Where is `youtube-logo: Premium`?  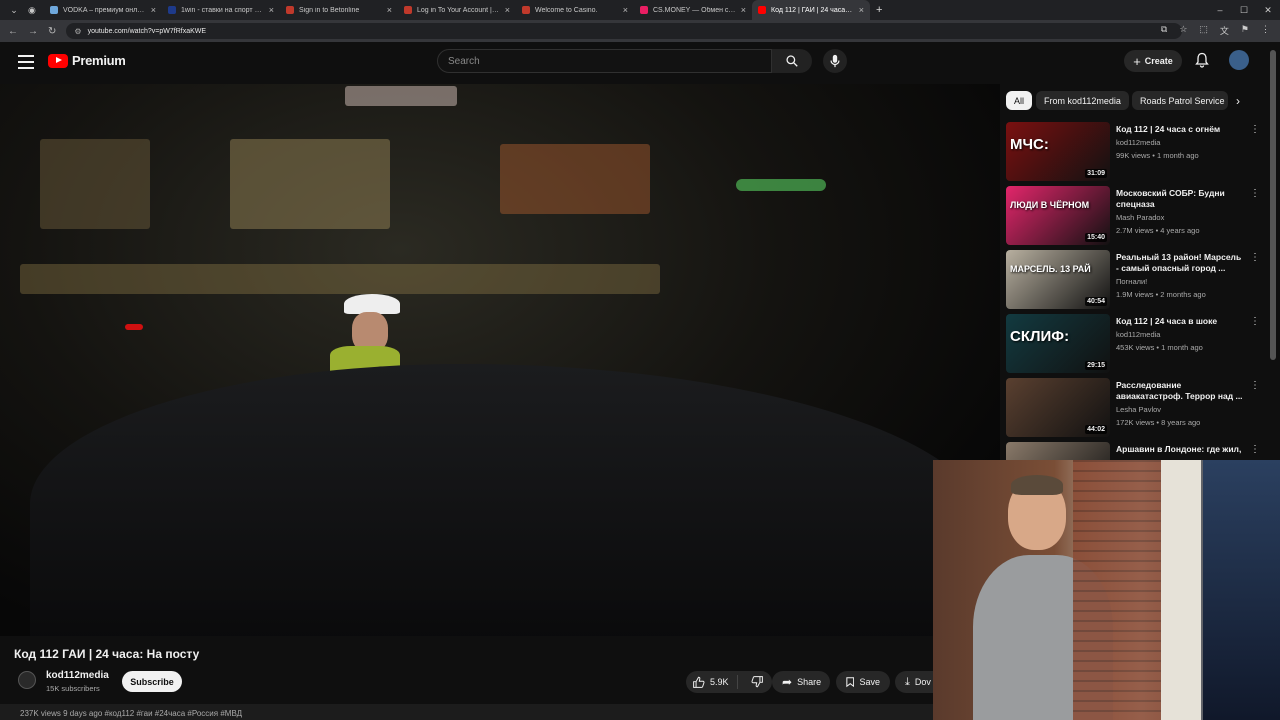 youtube-logo: Premium is located at coordinates (87, 60).